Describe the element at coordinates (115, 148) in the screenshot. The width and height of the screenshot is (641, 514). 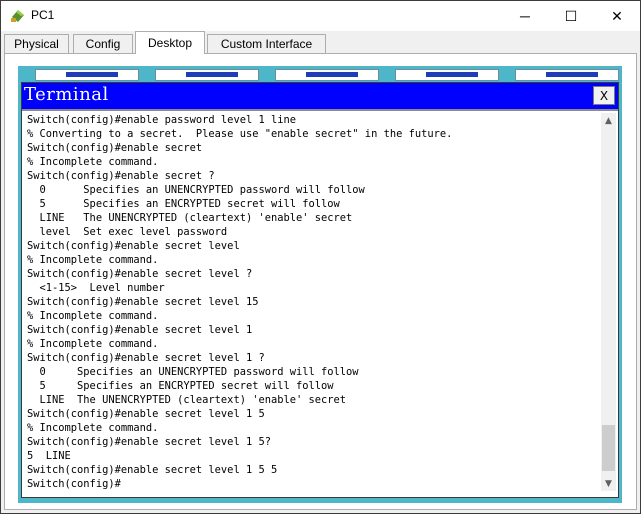
I see `terminal-line: Switch(config)#enable secret` at that location.